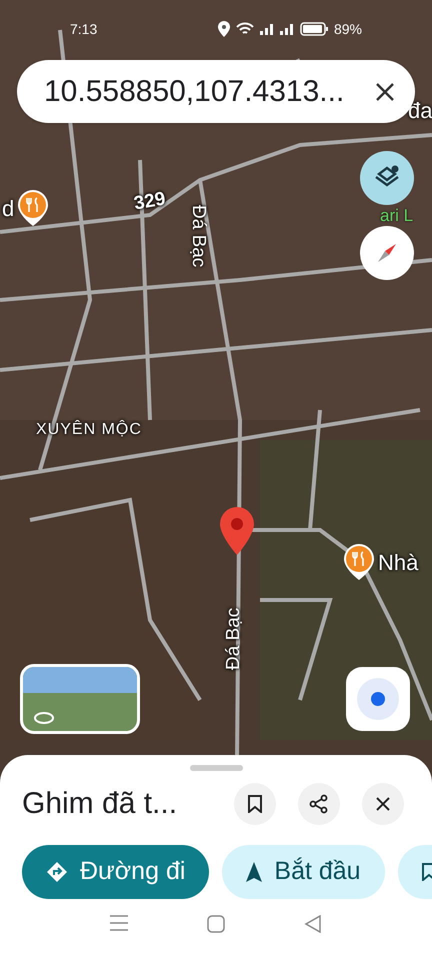  What do you see at coordinates (314, 29) in the screenshot?
I see `battery-icon` at bounding box center [314, 29].